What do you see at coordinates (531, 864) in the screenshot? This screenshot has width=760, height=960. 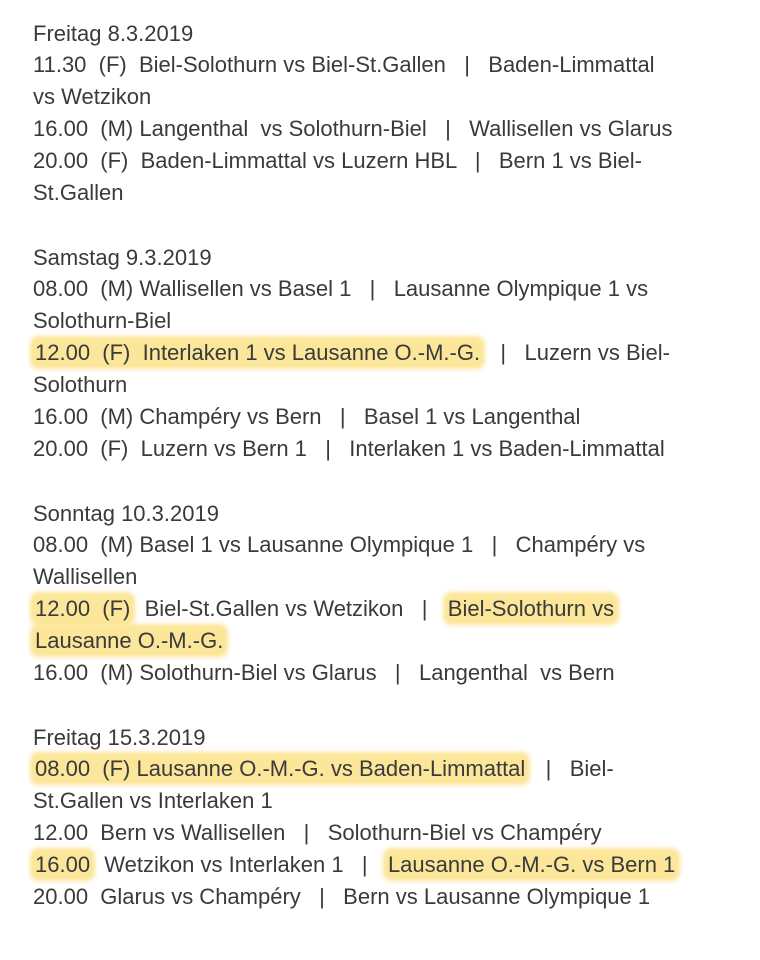 I see `highlighted-text: Lausanne O.-M.-G. vs Bern 1` at bounding box center [531, 864].